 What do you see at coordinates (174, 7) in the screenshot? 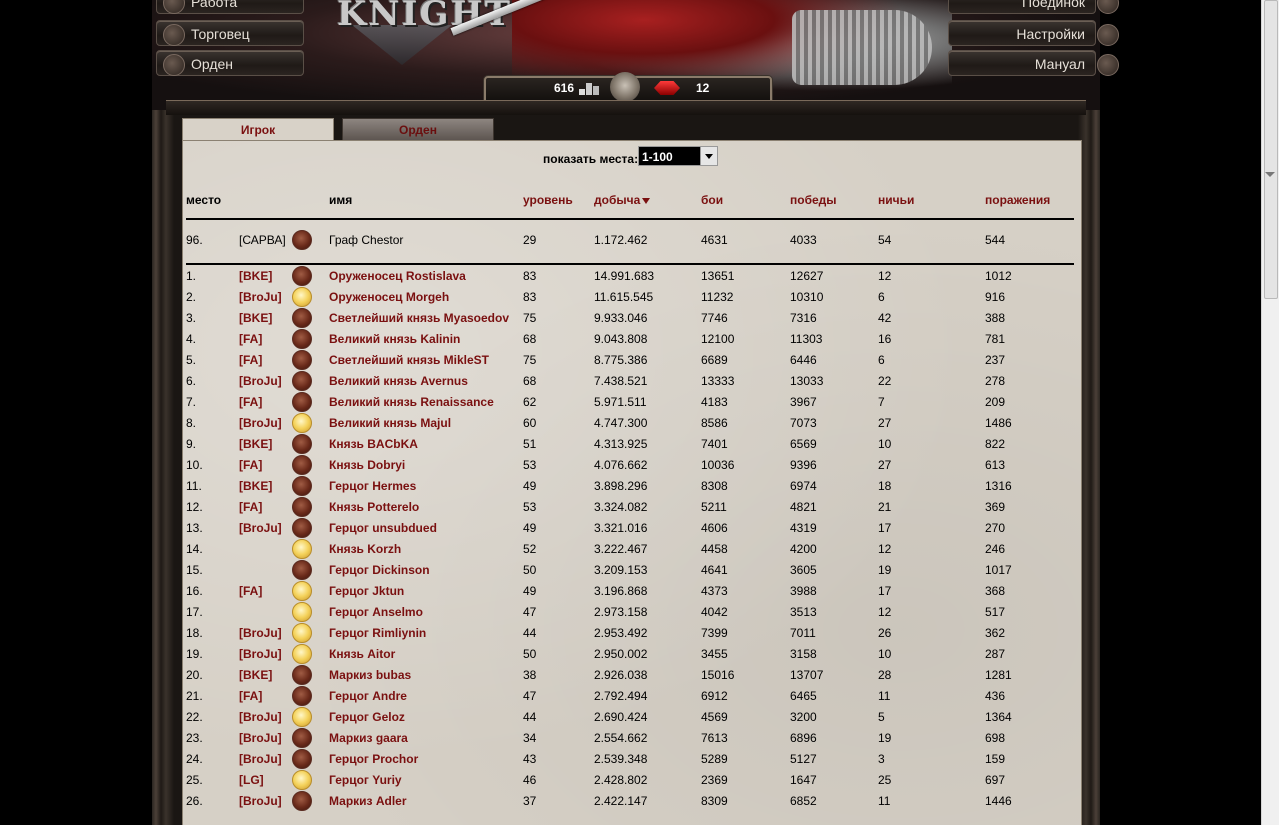
I see `work-icon` at bounding box center [174, 7].